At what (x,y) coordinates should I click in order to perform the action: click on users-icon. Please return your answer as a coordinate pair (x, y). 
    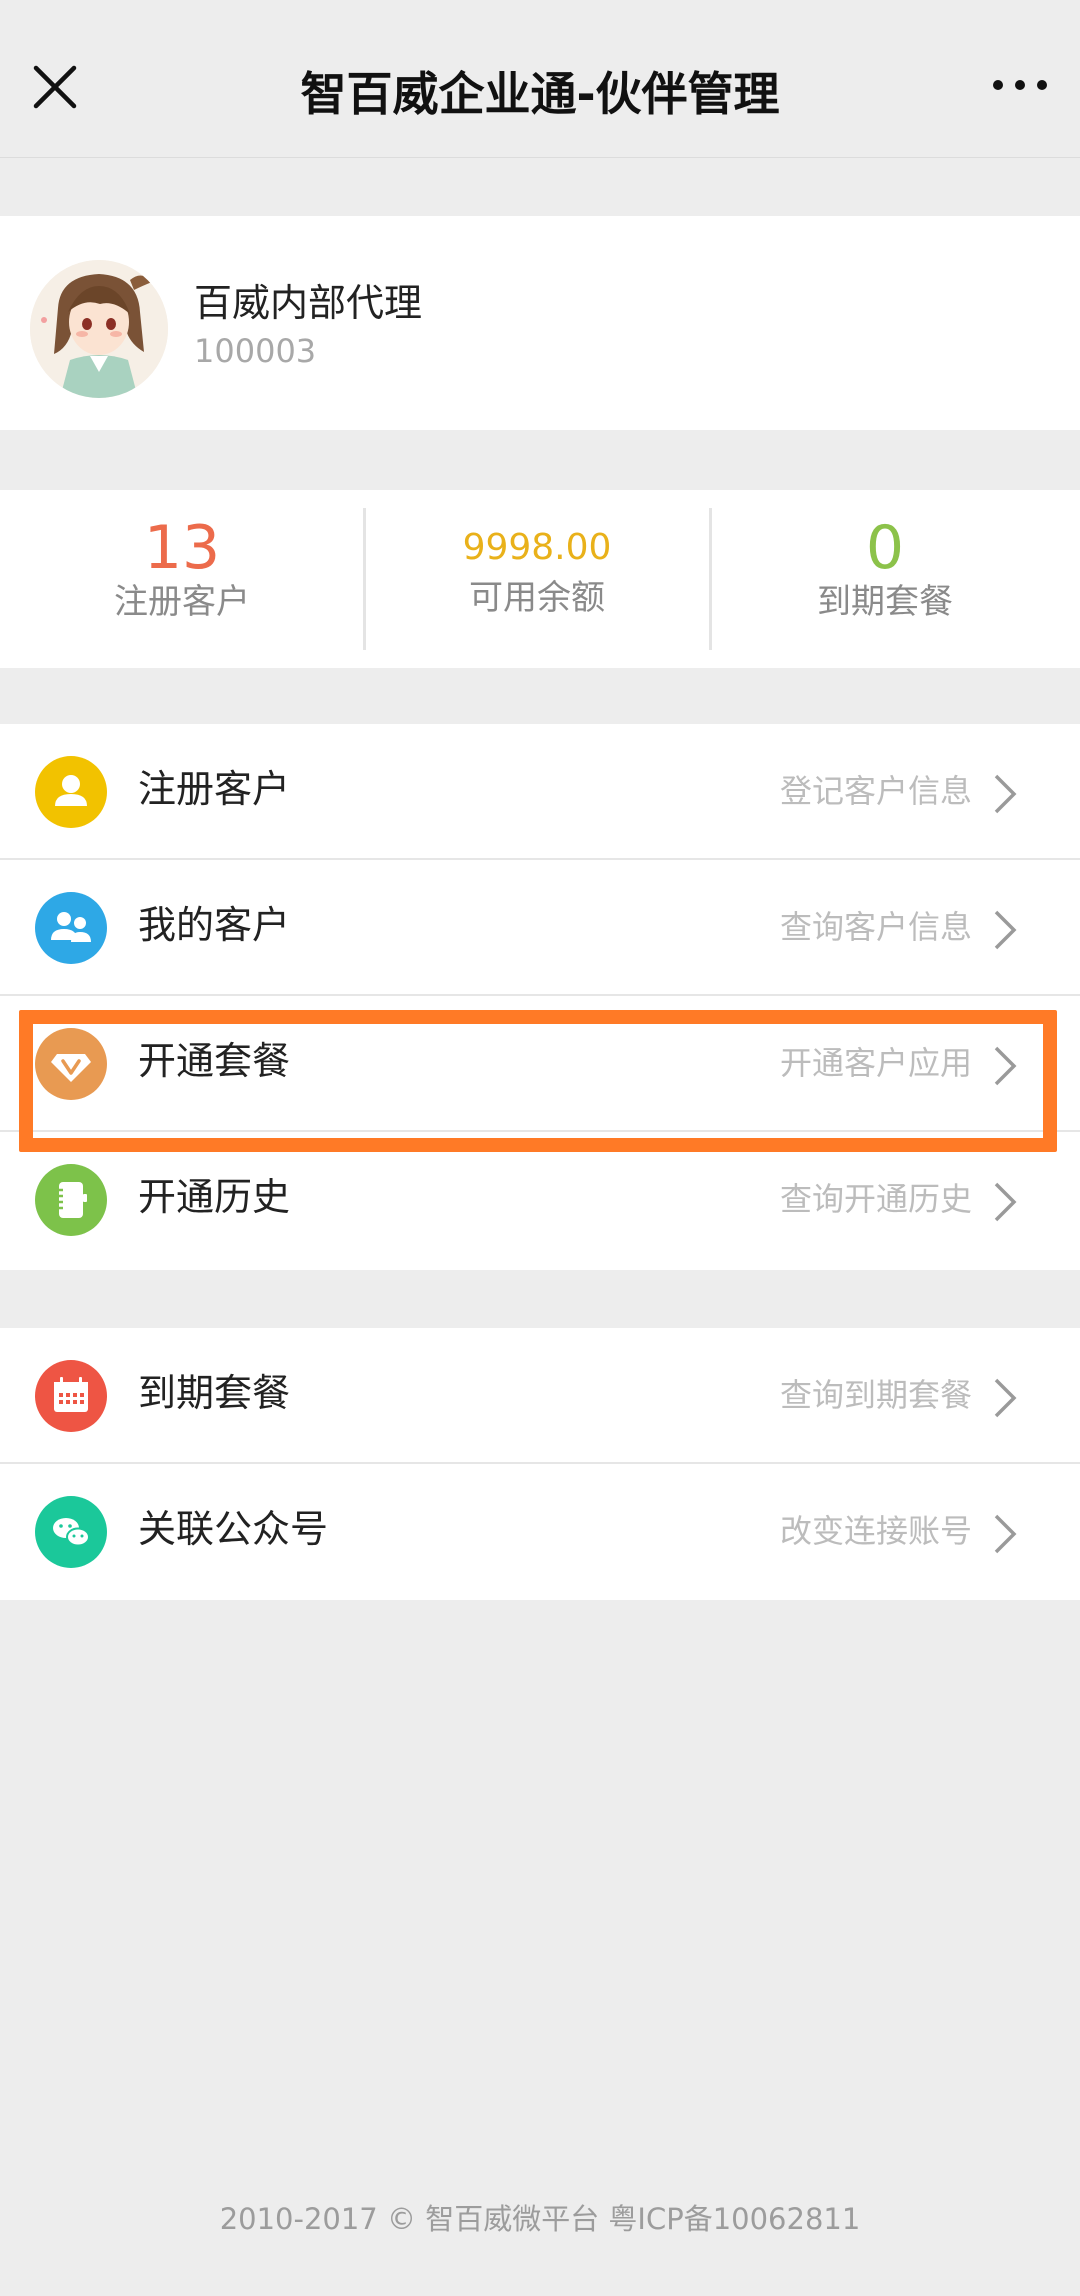
    Looking at the image, I should click on (71, 928).